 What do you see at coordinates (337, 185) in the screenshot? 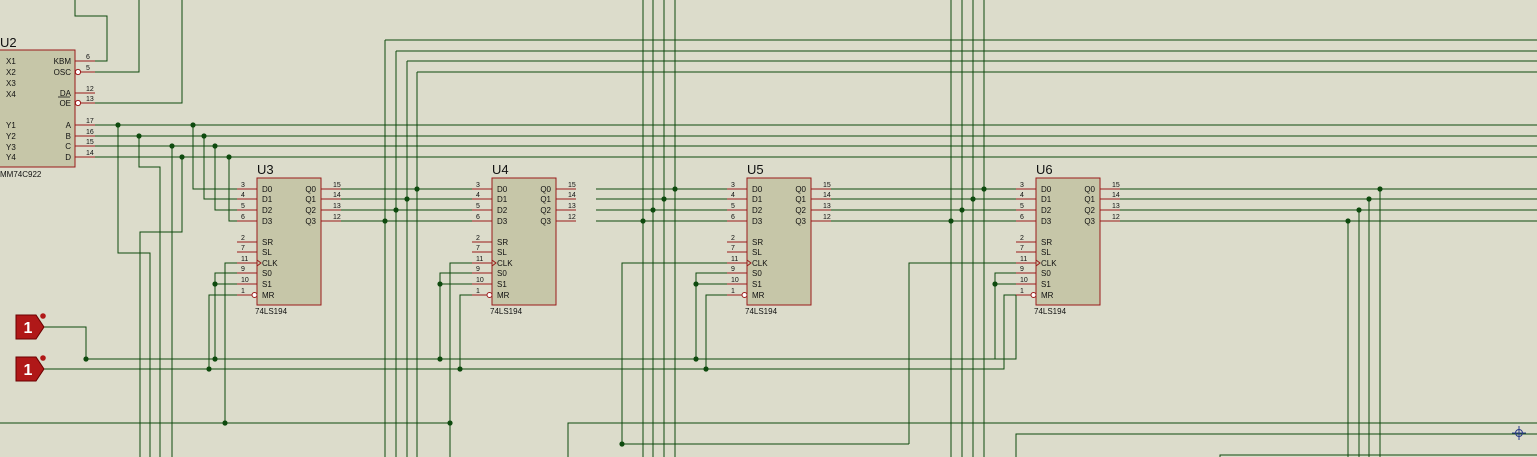
I see `shift-register-pin-number: 15` at bounding box center [337, 185].